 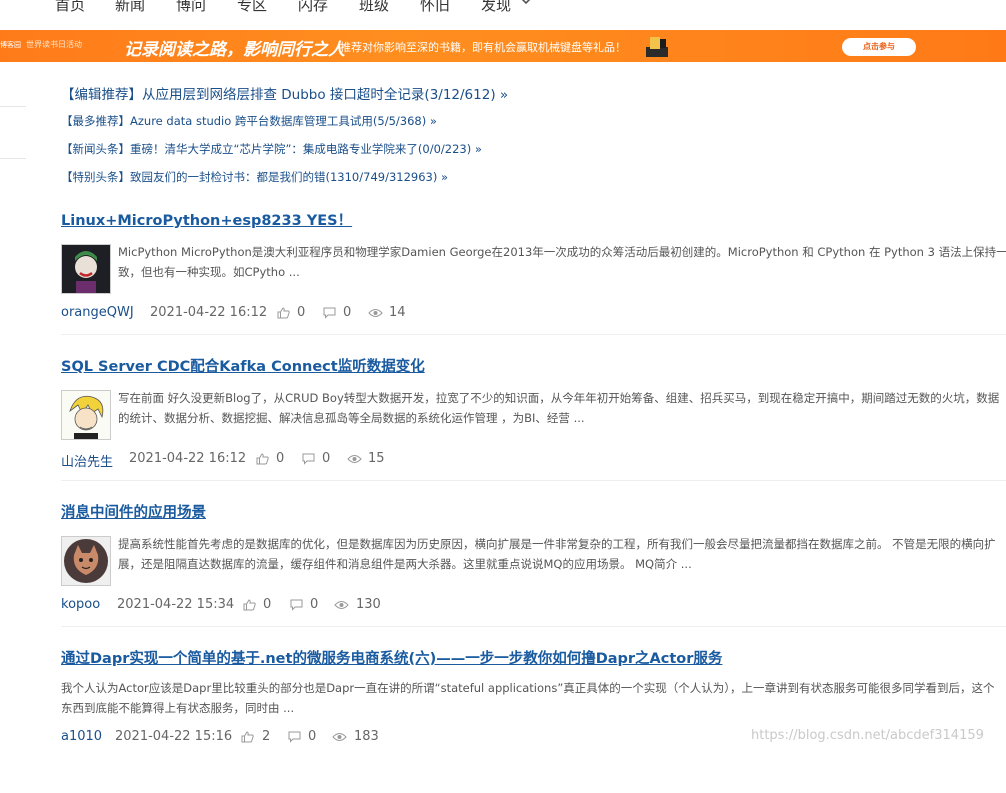 I want to click on like-count: 2, so click(x=266, y=736).